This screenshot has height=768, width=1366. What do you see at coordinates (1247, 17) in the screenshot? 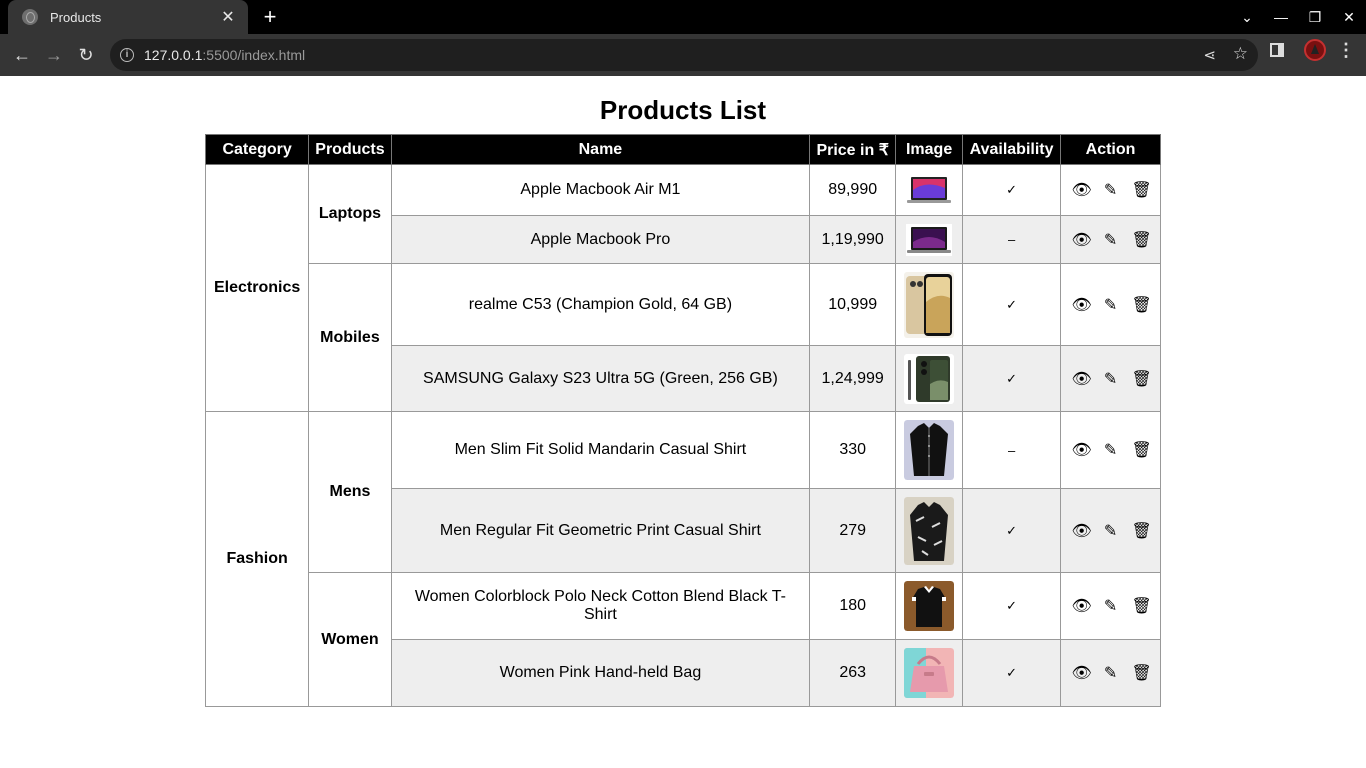
I see `tab-search-icon: ⌄` at bounding box center [1247, 17].